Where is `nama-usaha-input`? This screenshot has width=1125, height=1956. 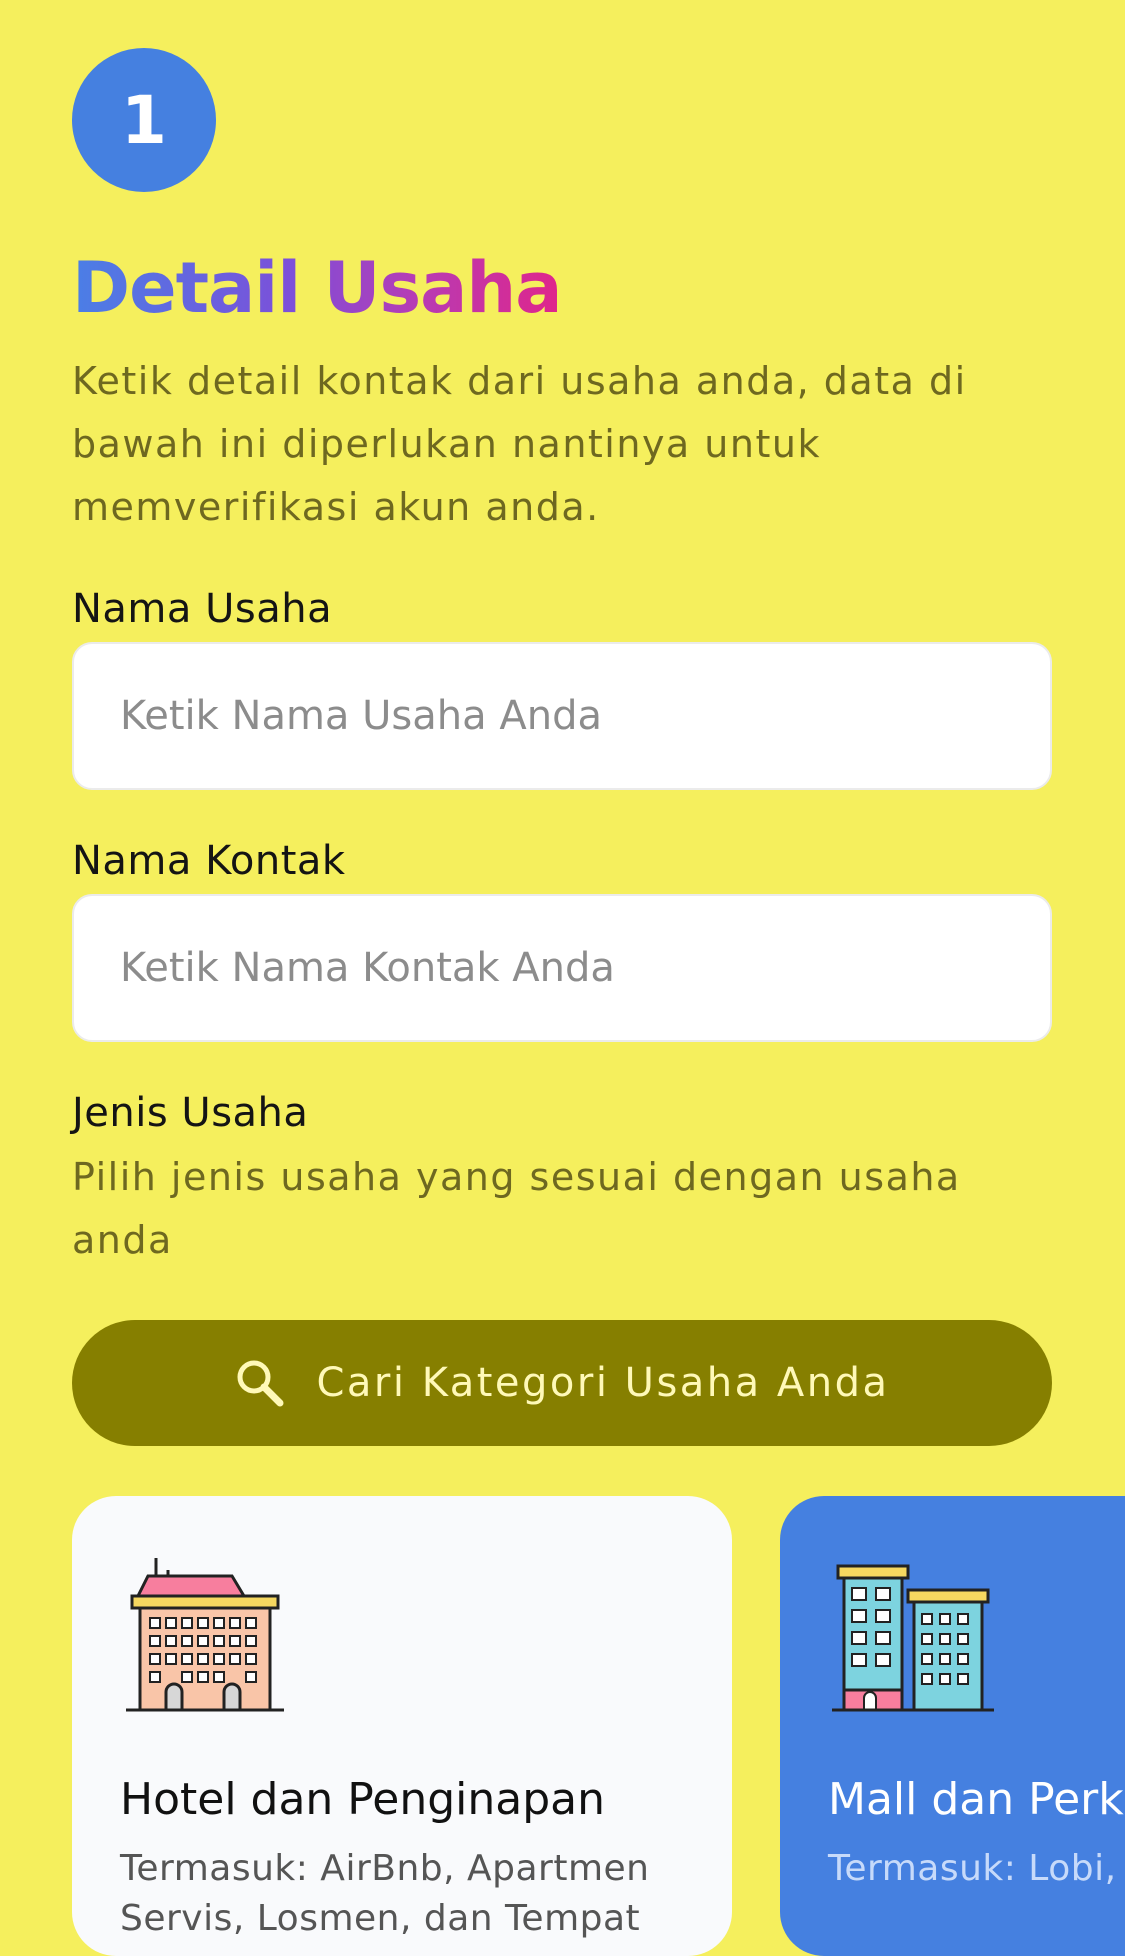
nama-usaha-input is located at coordinates (562, 716).